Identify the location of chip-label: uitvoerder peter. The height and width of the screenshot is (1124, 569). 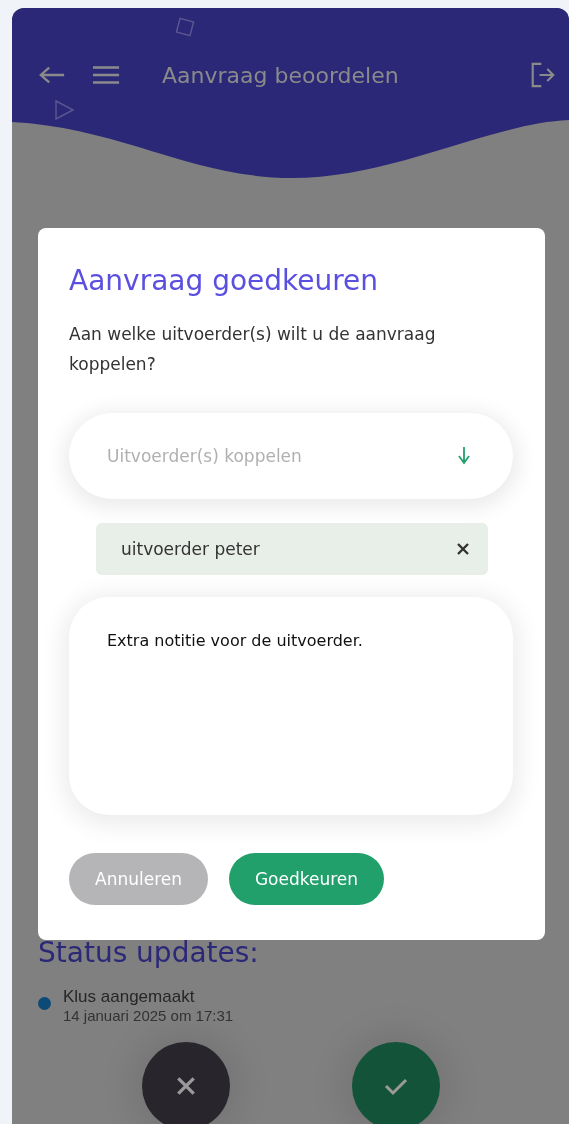
(190, 549).